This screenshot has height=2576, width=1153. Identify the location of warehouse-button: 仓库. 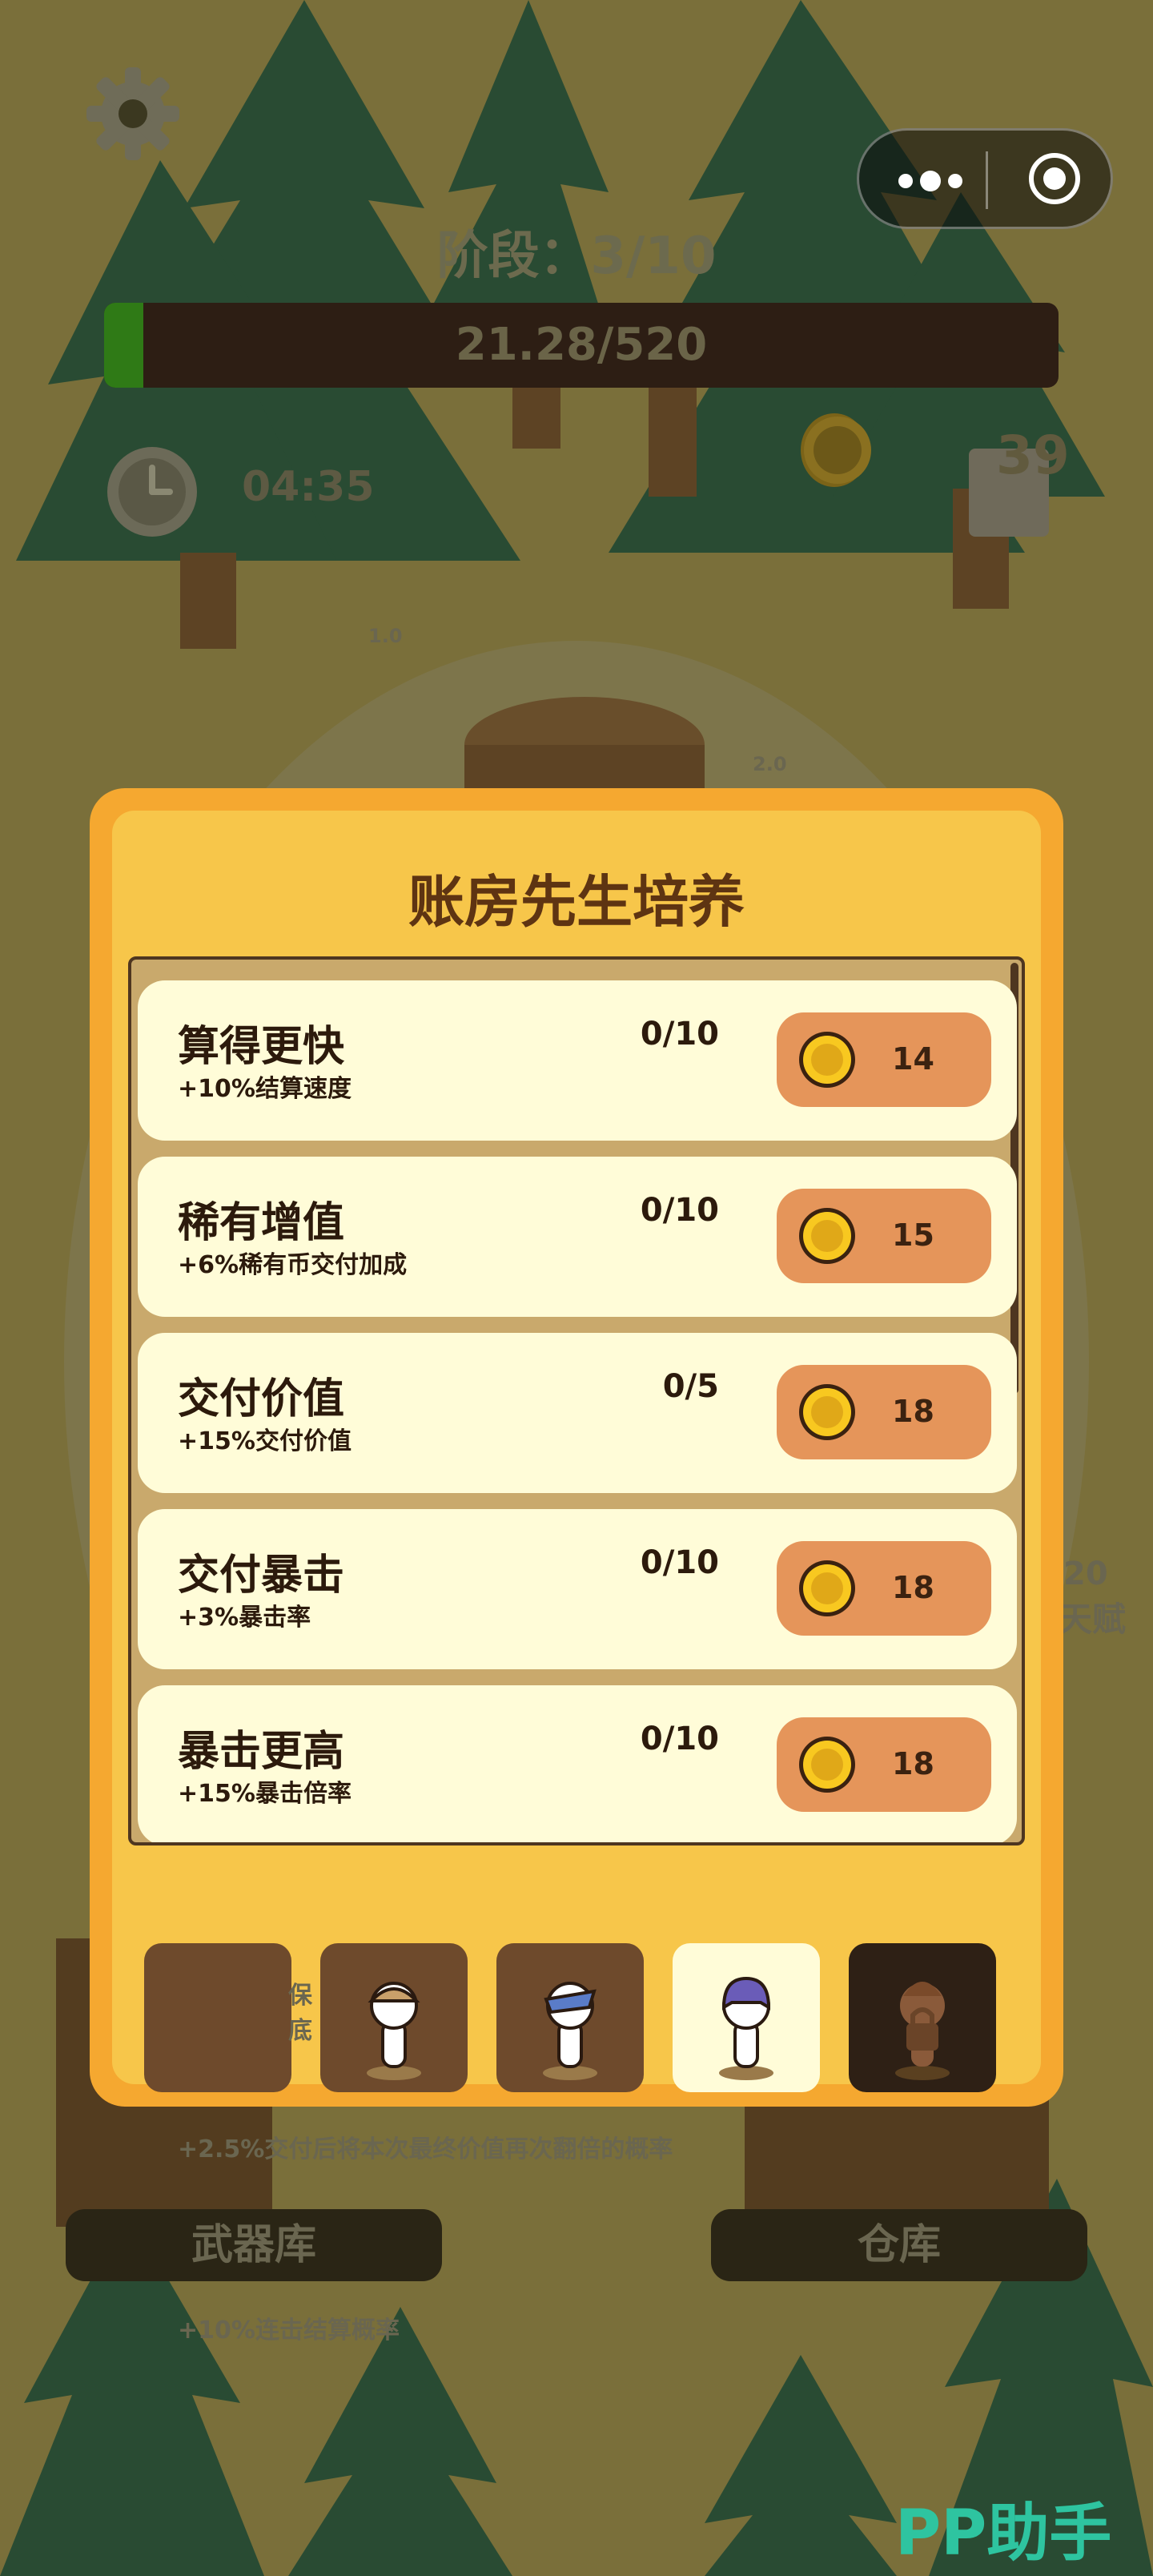
(899, 2245).